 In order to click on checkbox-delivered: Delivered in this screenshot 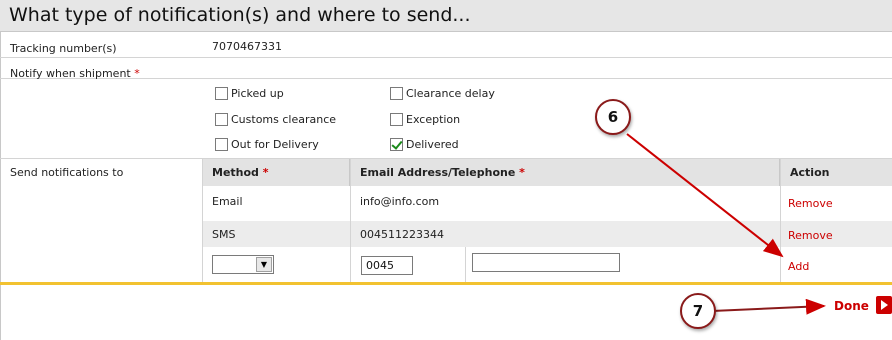, I will do `click(424, 144)`.